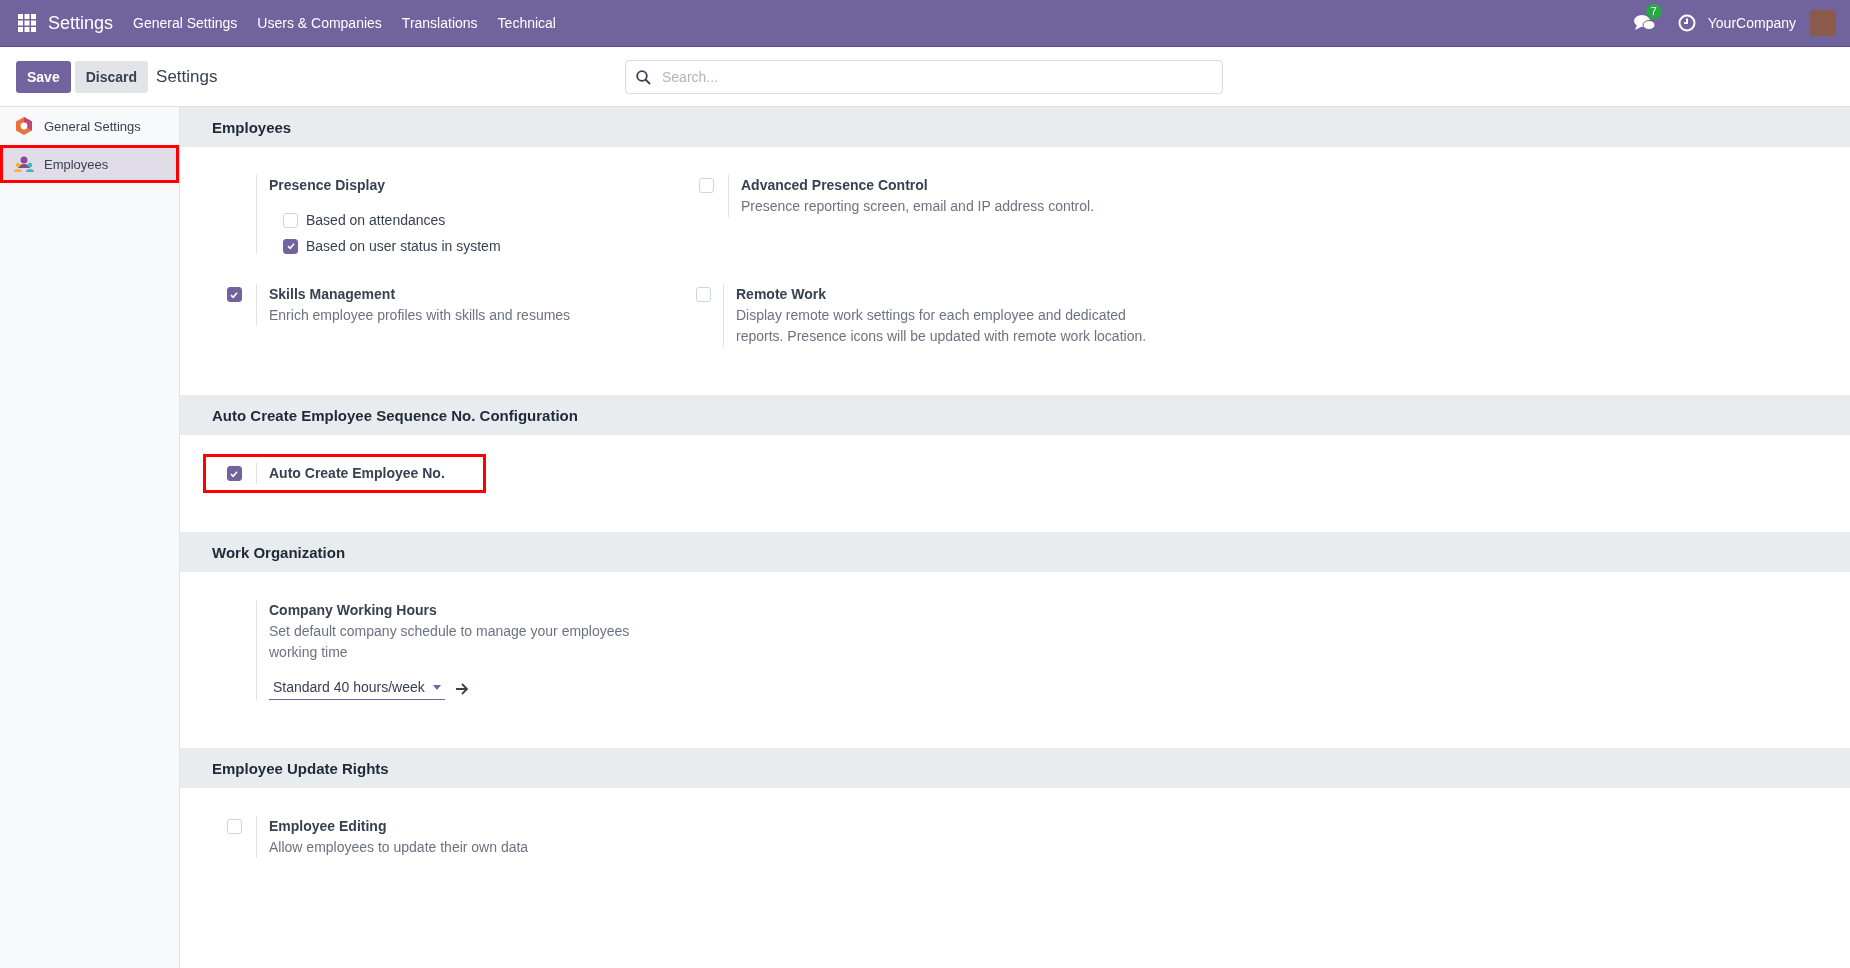 This screenshot has width=1850, height=968. Describe the element at coordinates (357, 473) in the screenshot. I see `setting-title: Auto Create Employee No.` at that location.